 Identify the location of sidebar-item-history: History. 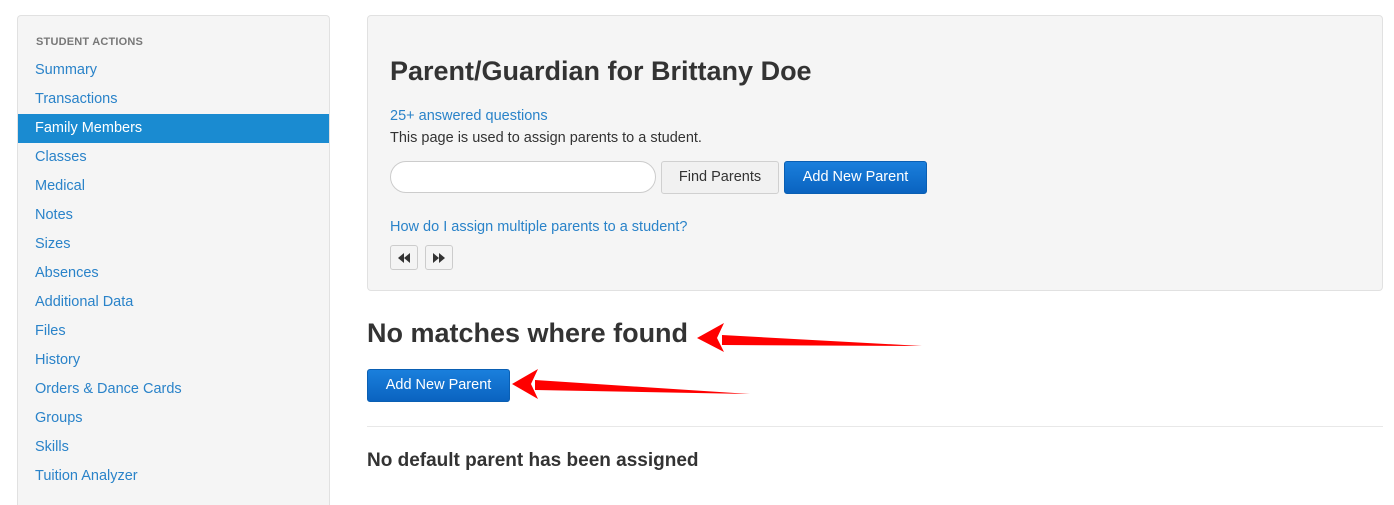
(173, 360).